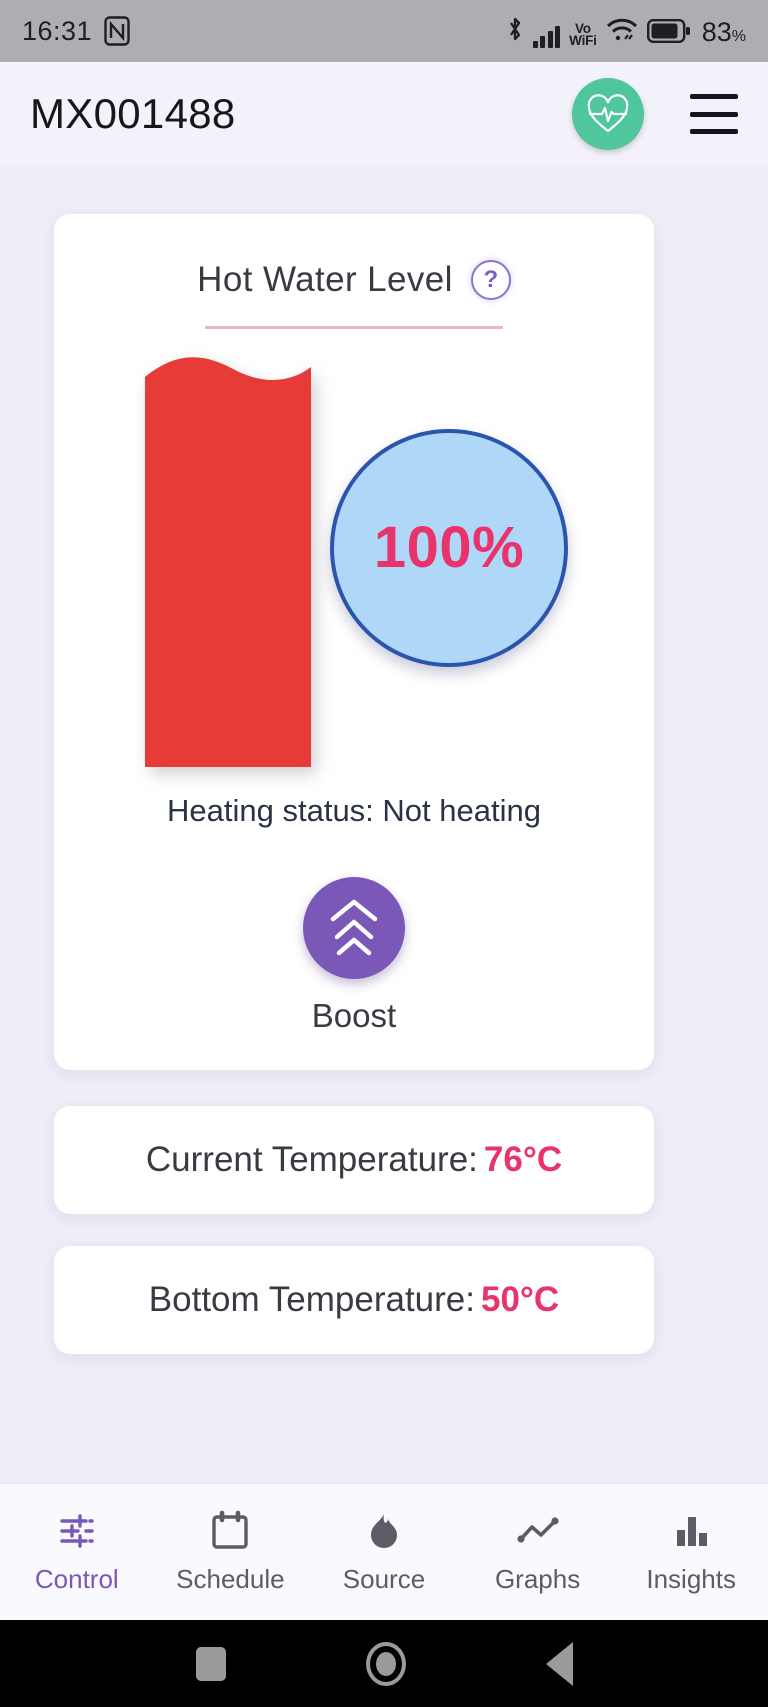  I want to click on current-temperature-label: Current Temperature:, so click(311, 1159).